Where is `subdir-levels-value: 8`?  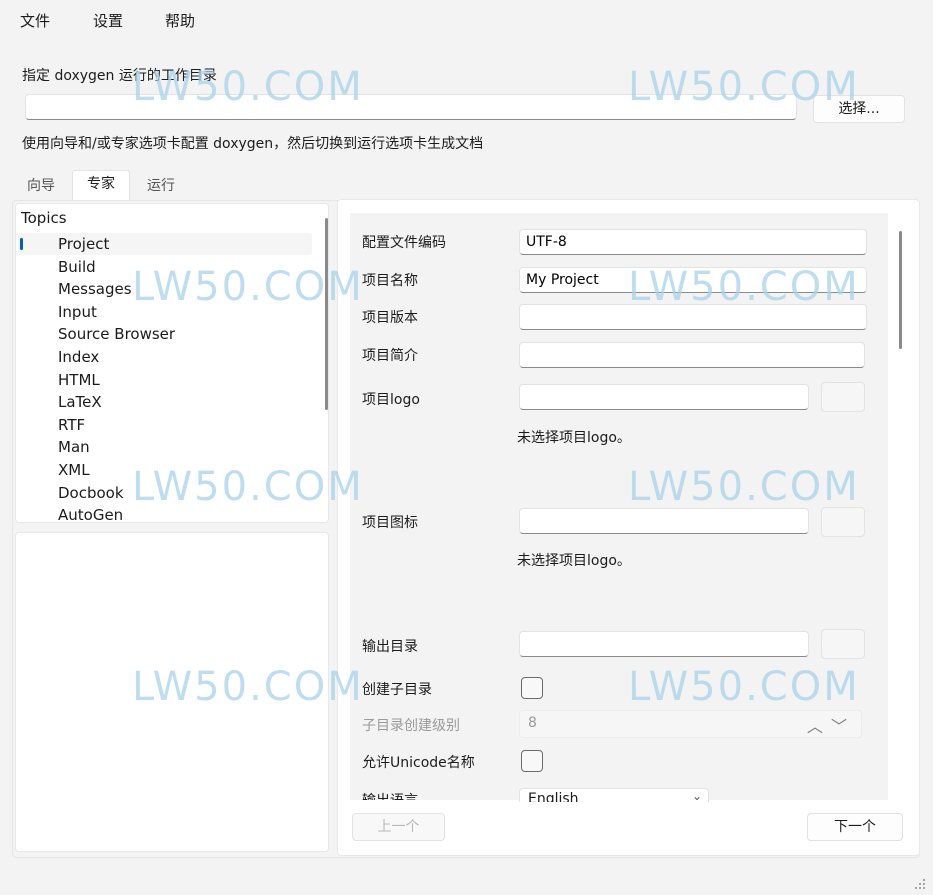 subdir-levels-value: 8 is located at coordinates (532, 723).